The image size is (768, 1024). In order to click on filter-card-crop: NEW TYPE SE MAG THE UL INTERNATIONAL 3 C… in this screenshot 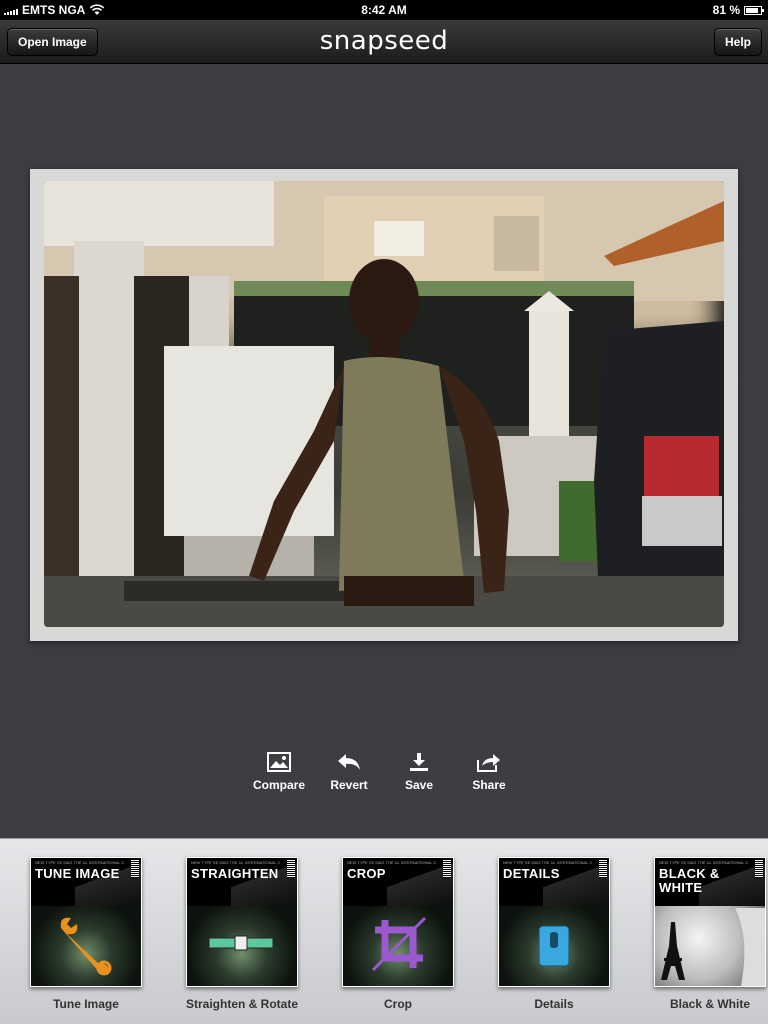, I will do `click(398, 922)`.